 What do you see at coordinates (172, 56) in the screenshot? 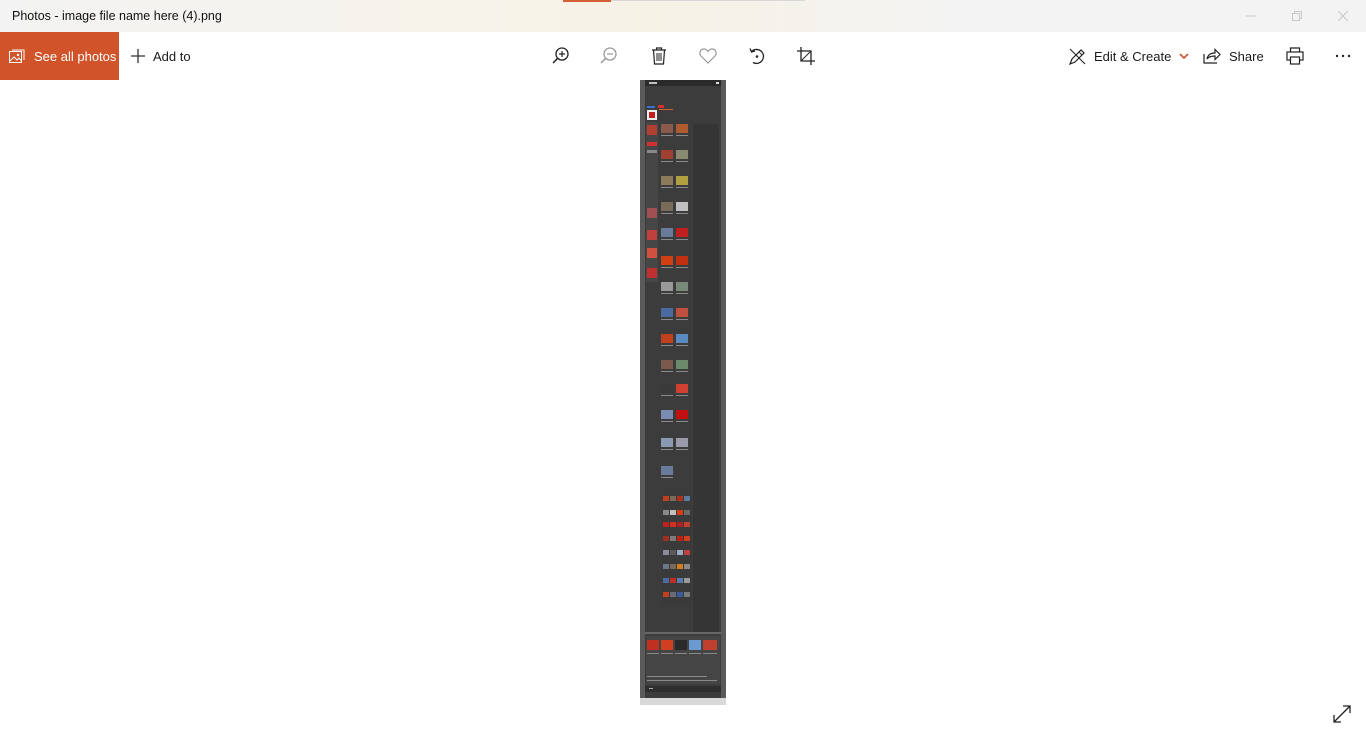
I see `add-to-label: Add to` at bounding box center [172, 56].